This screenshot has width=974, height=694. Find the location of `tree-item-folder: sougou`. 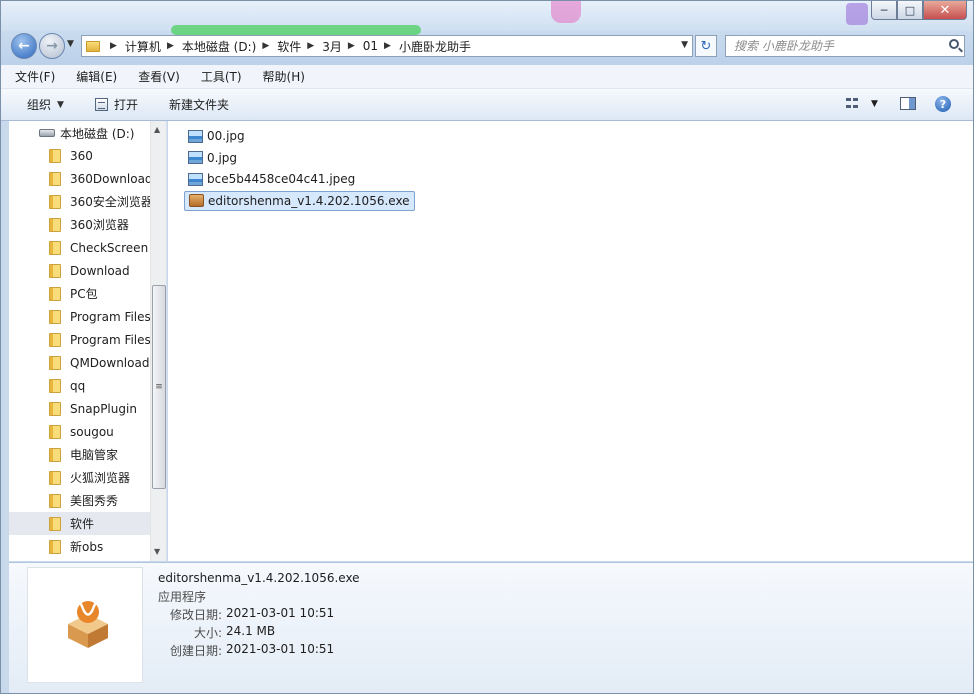

tree-item-folder: sougou is located at coordinates (80, 431).